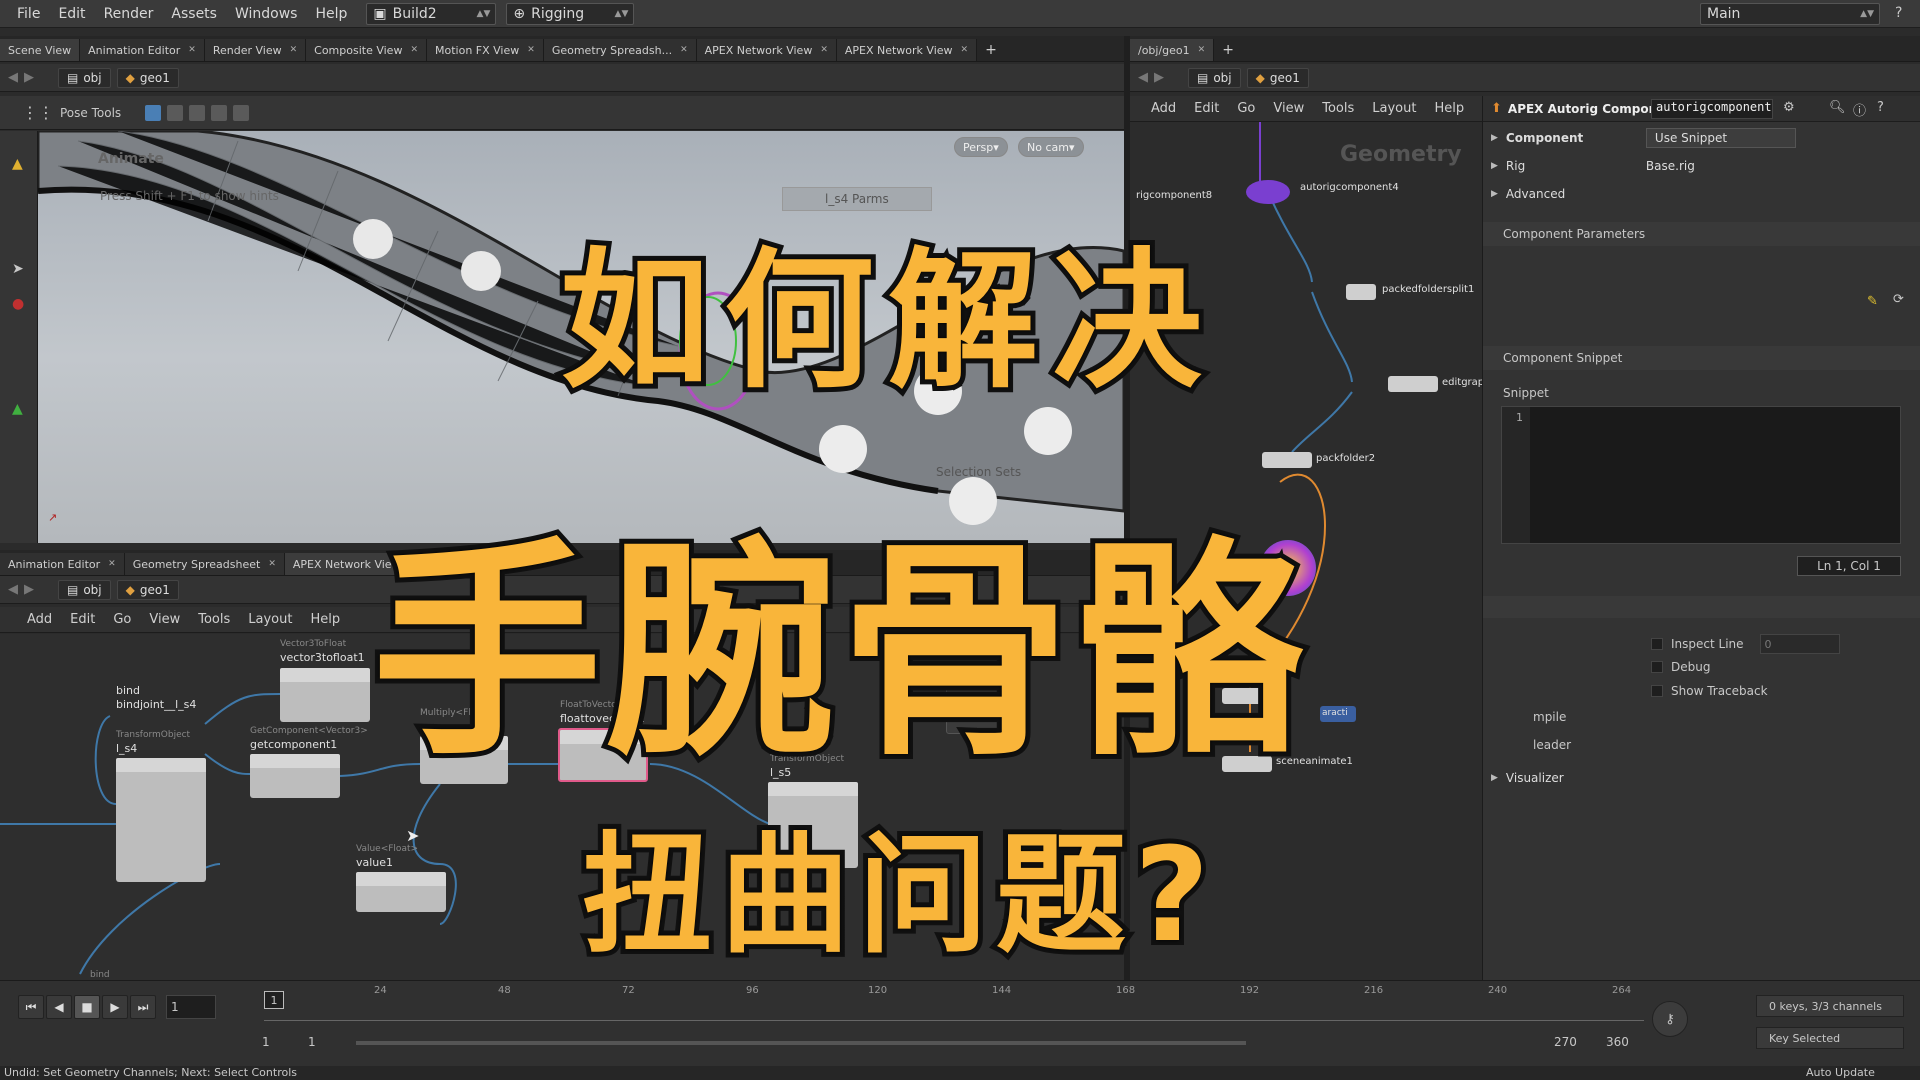  I want to click on menu-edit: Edit, so click(71, 14).